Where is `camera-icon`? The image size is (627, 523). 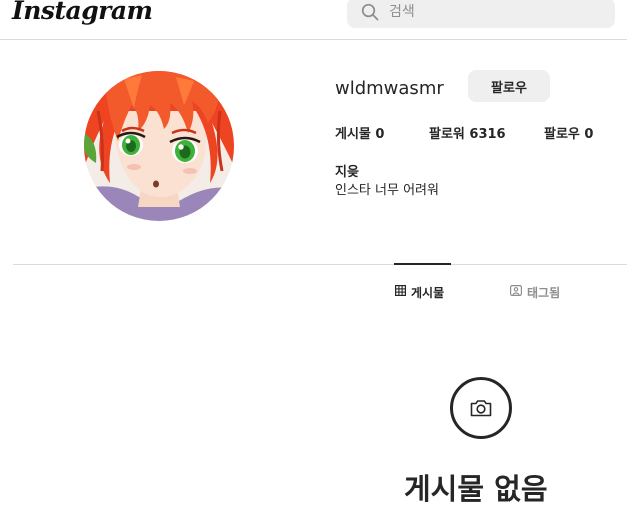
camera-icon is located at coordinates (481, 408).